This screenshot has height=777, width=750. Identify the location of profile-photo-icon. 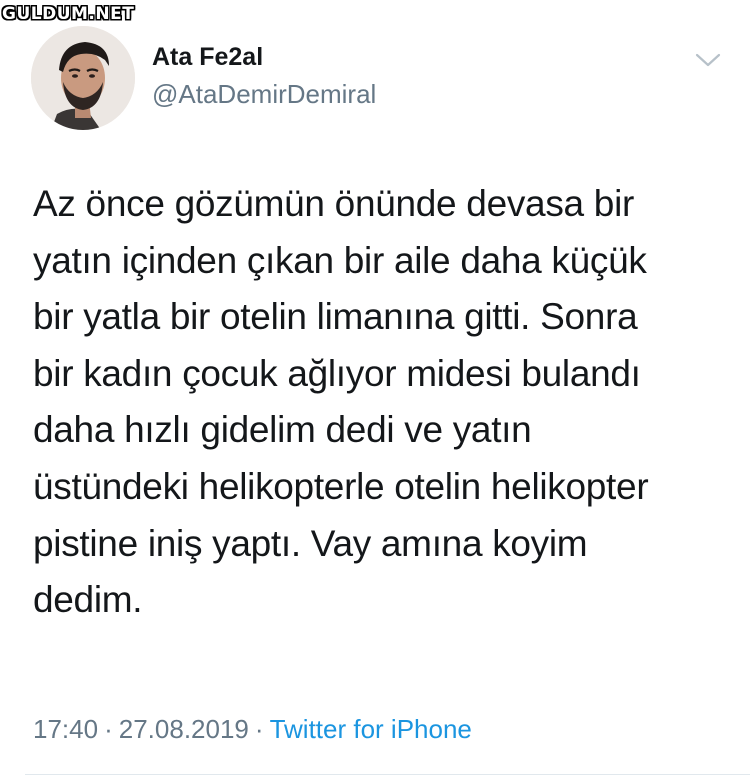
(83, 78).